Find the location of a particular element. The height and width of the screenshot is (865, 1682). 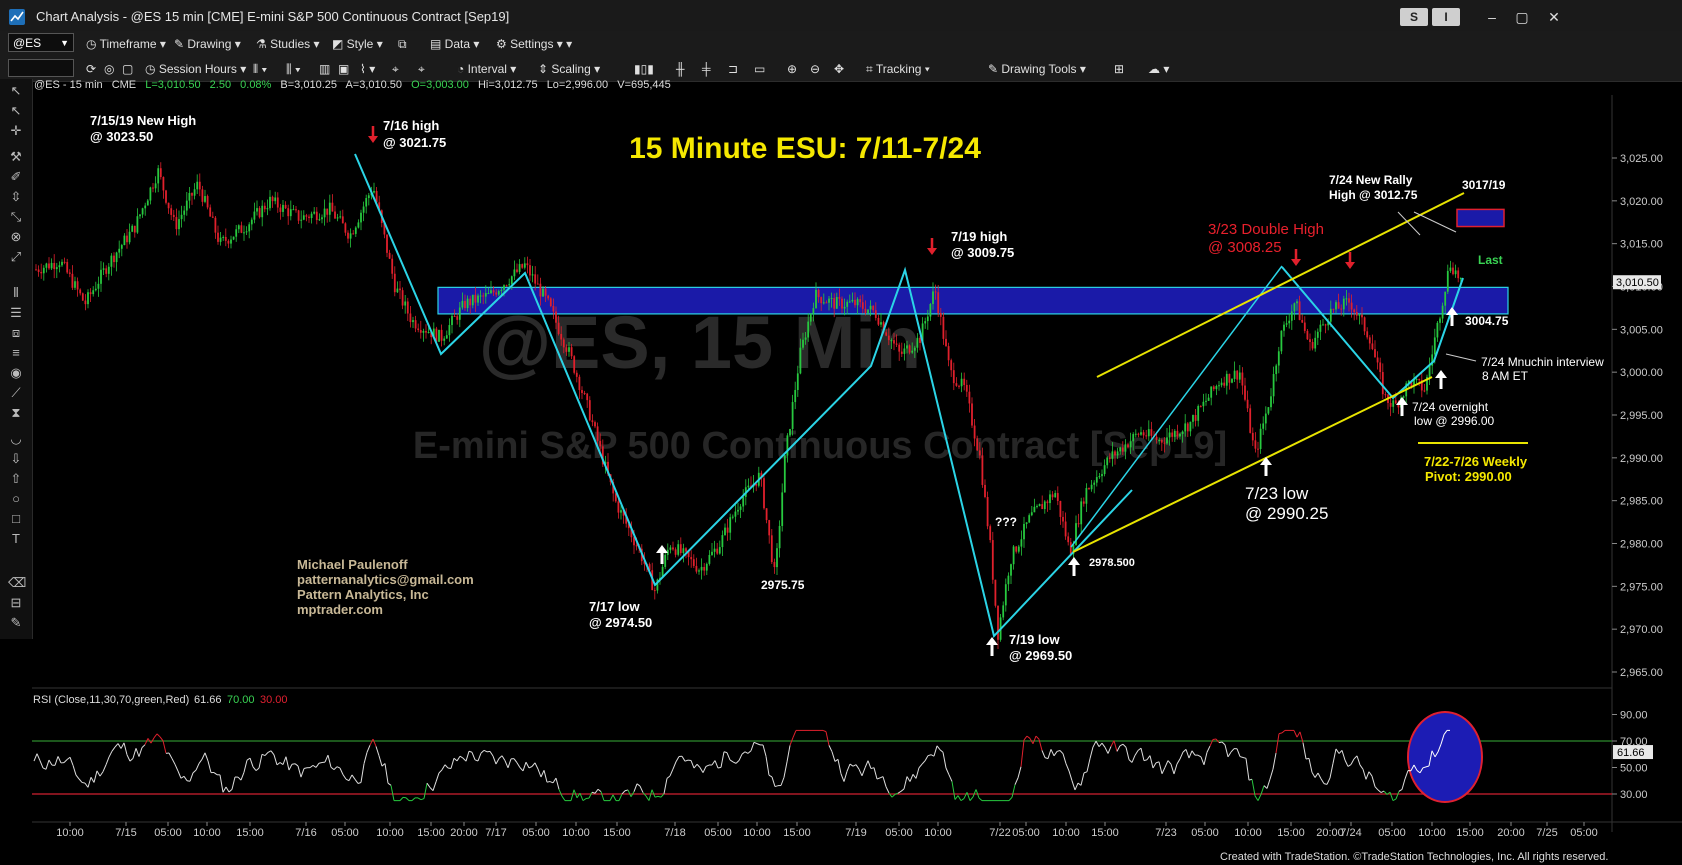

ann-716-high-2: @ 3021.75 is located at coordinates (414, 142).